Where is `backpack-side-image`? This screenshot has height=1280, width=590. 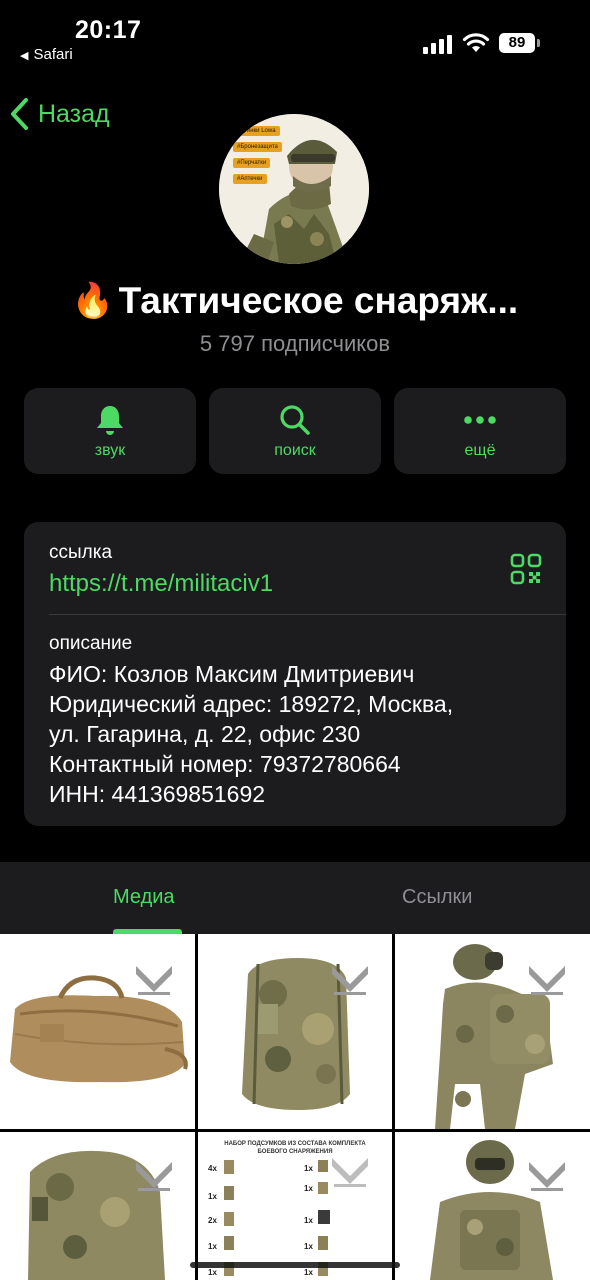
backpack-side-image is located at coordinates (96, 1215).